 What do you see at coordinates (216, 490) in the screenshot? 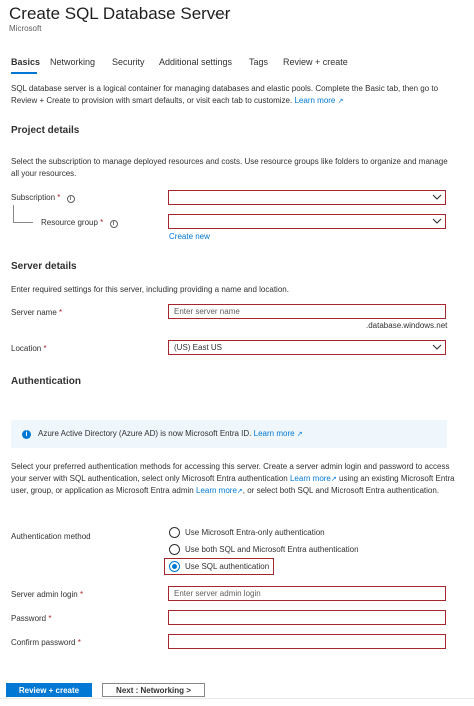
I see `auth-learn-more-link-2: Learn more` at bounding box center [216, 490].